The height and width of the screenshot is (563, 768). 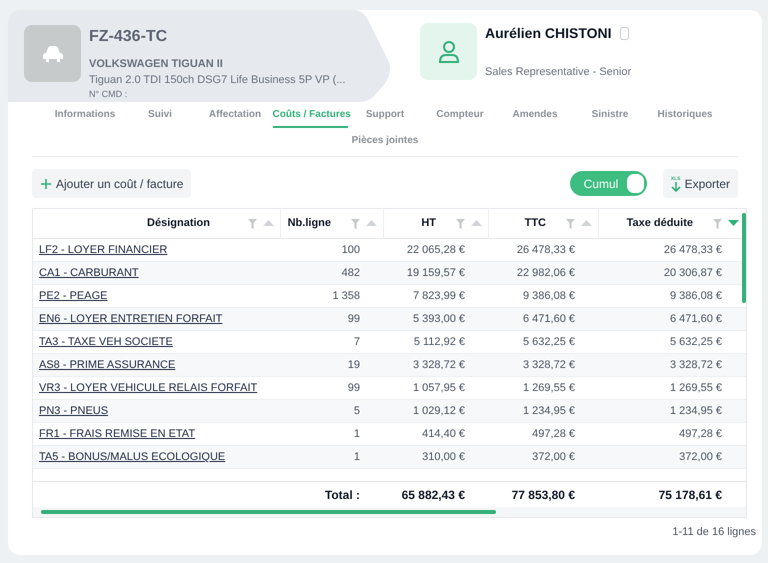 I want to click on cost-link: VR3 - LOYER VEHICULE RELAIS FORFAIT, so click(x=148, y=388).